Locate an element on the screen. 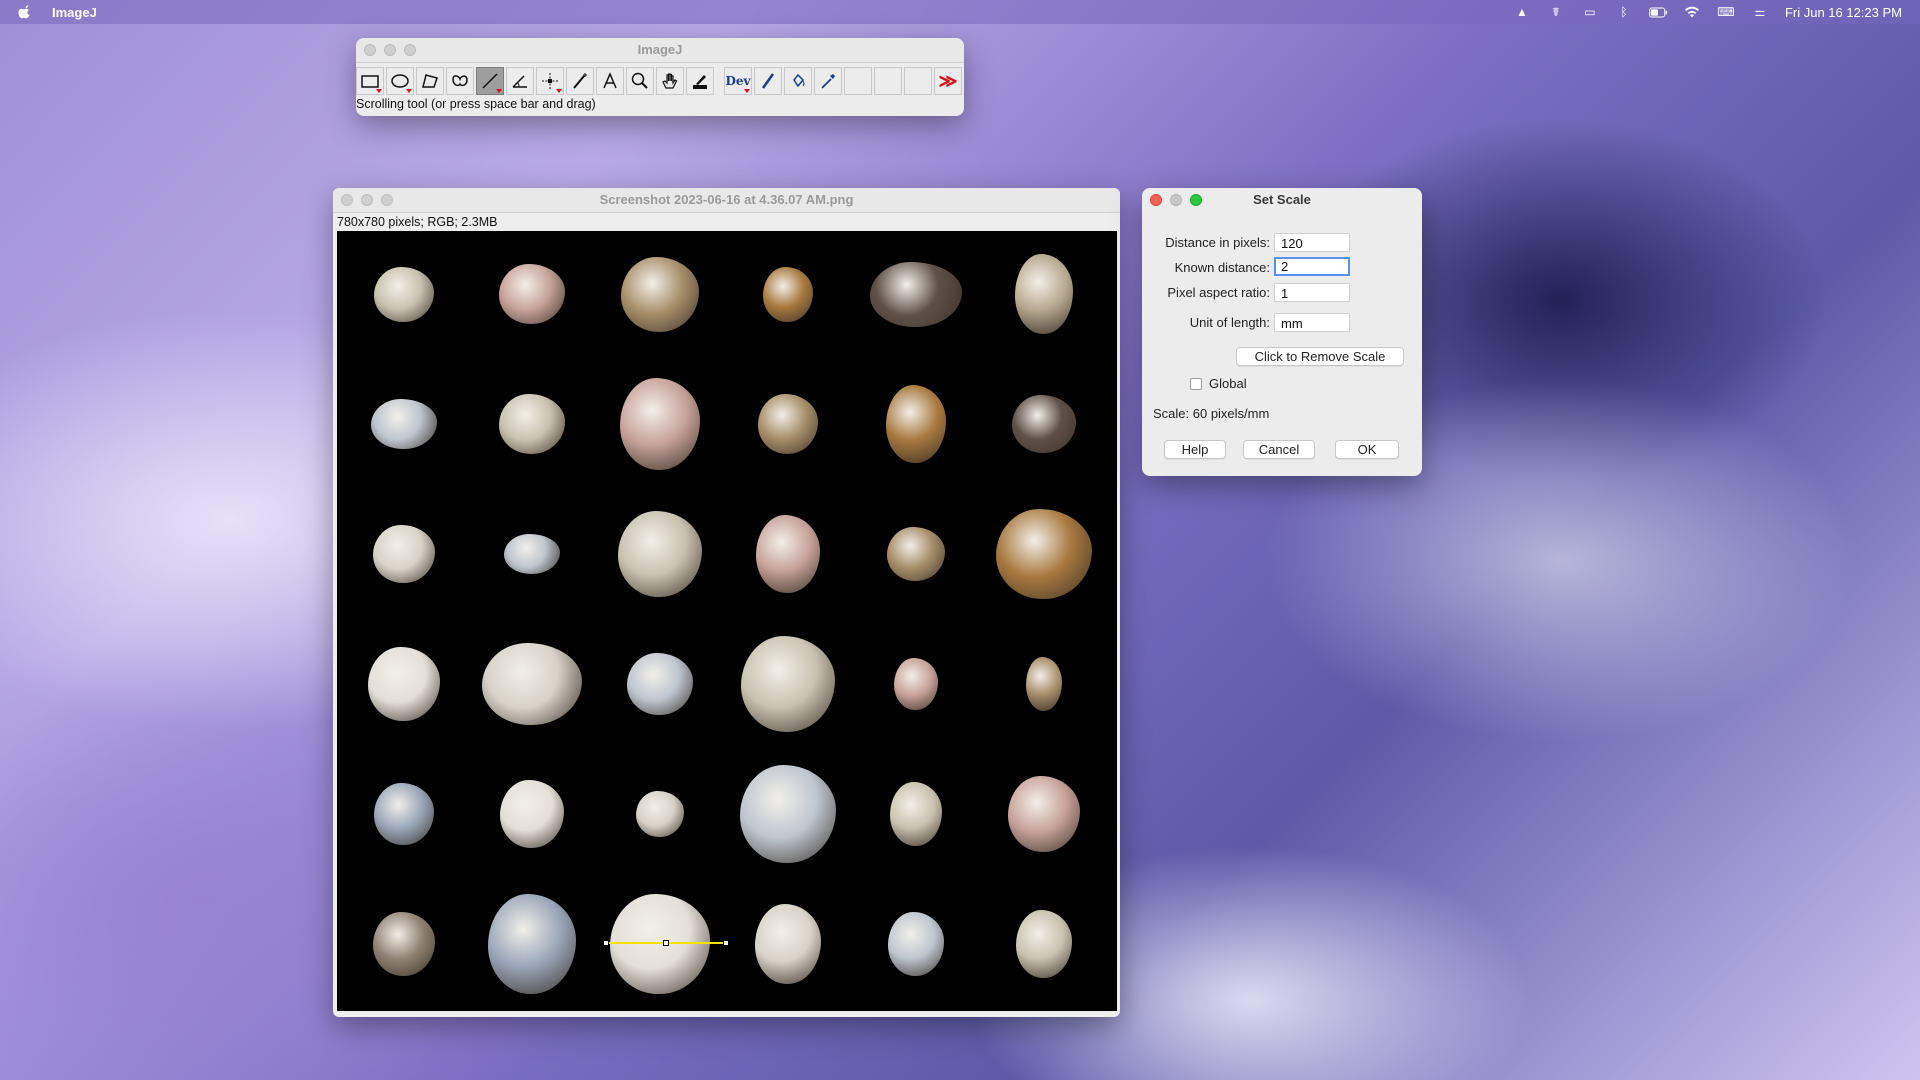 The image size is (1920, 1080). dialog-title: Set Scale is located at coordinates (1282, 199).